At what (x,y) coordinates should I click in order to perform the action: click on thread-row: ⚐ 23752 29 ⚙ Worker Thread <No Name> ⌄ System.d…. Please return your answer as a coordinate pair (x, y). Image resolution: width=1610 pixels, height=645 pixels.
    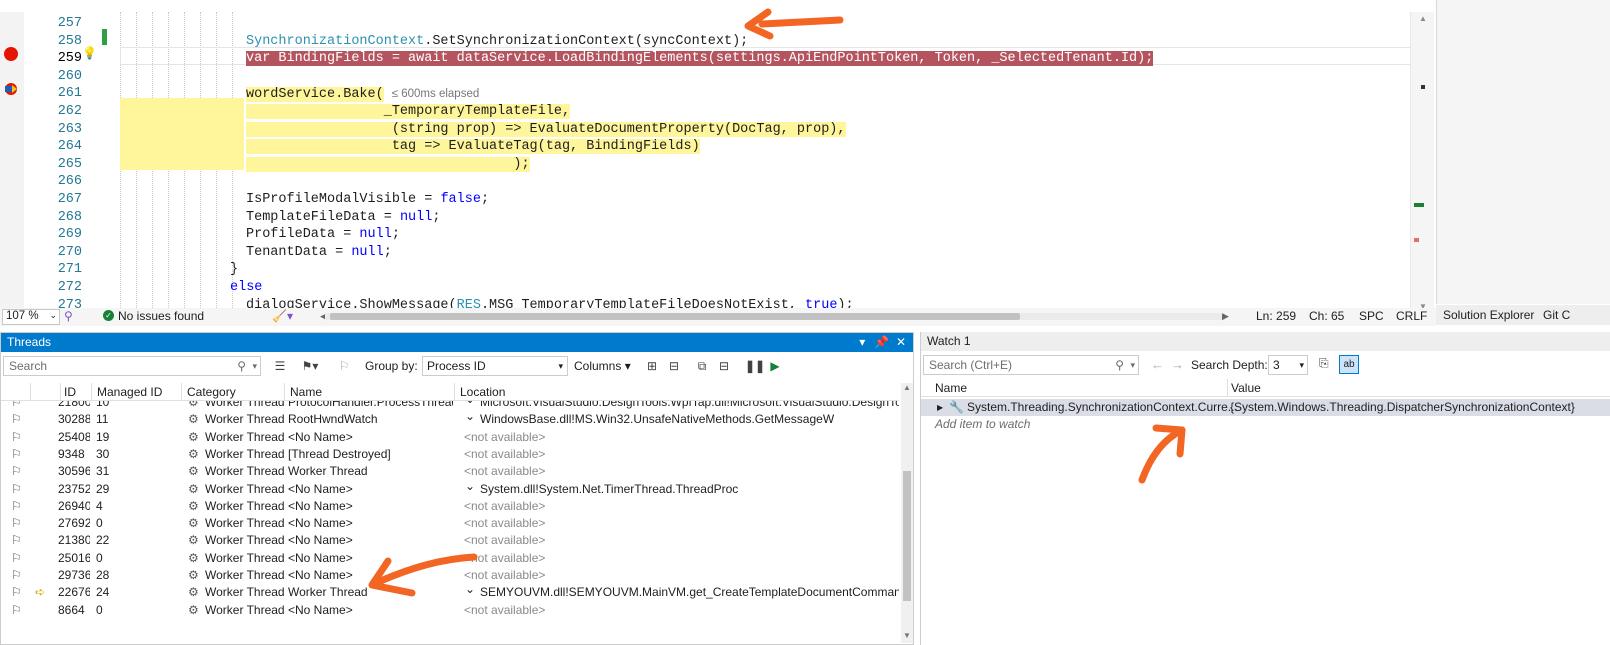
    Looking at the image, I should click on (450, 488).